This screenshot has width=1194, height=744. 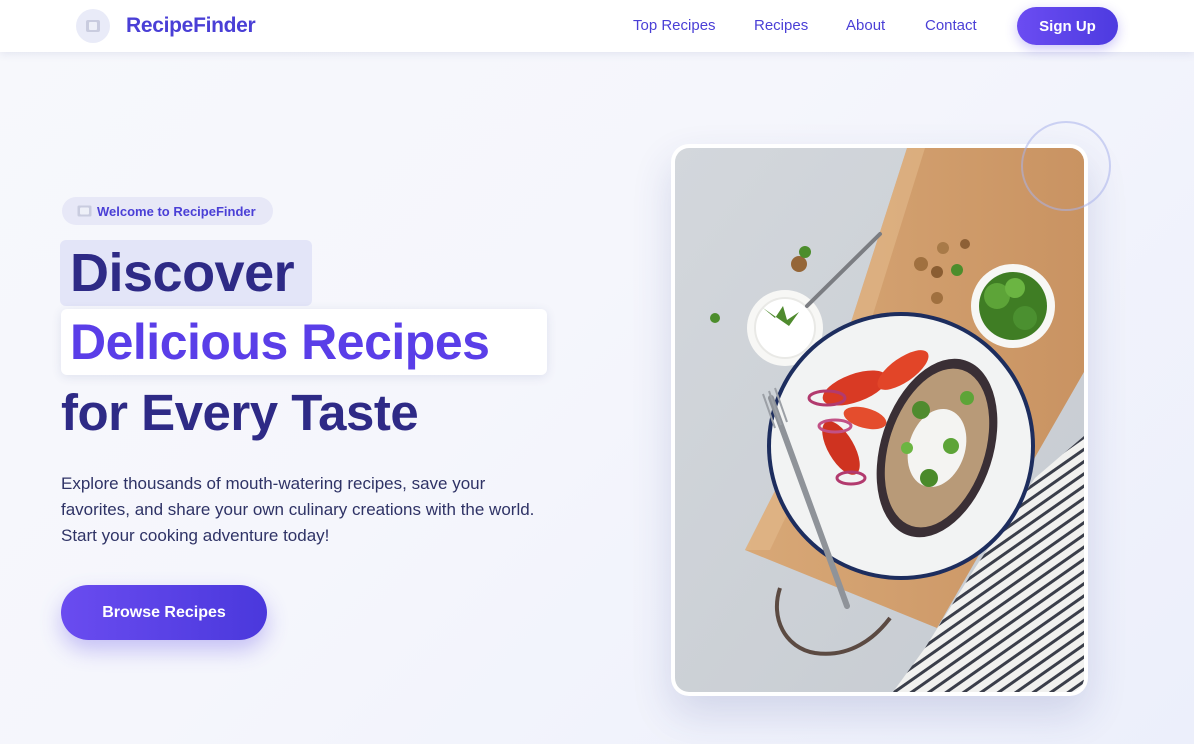 I want to click on signup-button: Sign Up, so click(x=1067, y=26).